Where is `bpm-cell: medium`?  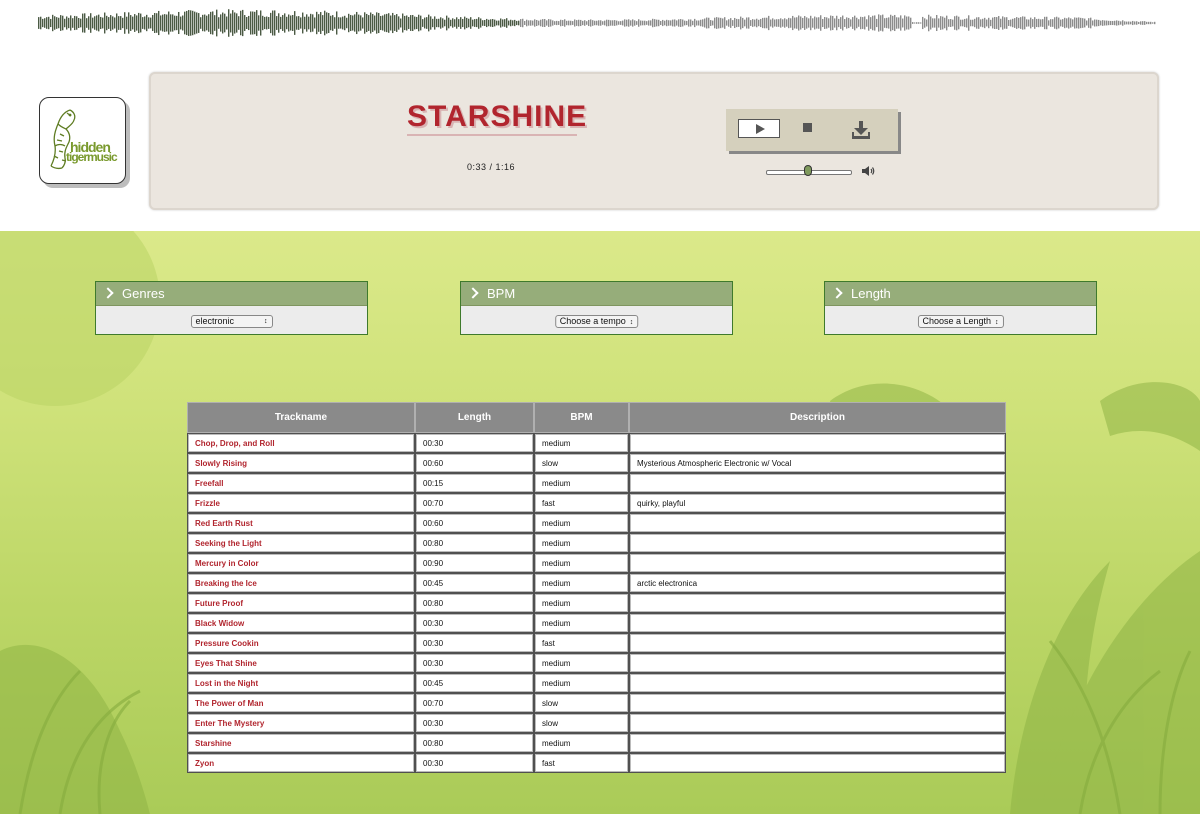
bpm-cell: medium is located at coordinates (581, 743).